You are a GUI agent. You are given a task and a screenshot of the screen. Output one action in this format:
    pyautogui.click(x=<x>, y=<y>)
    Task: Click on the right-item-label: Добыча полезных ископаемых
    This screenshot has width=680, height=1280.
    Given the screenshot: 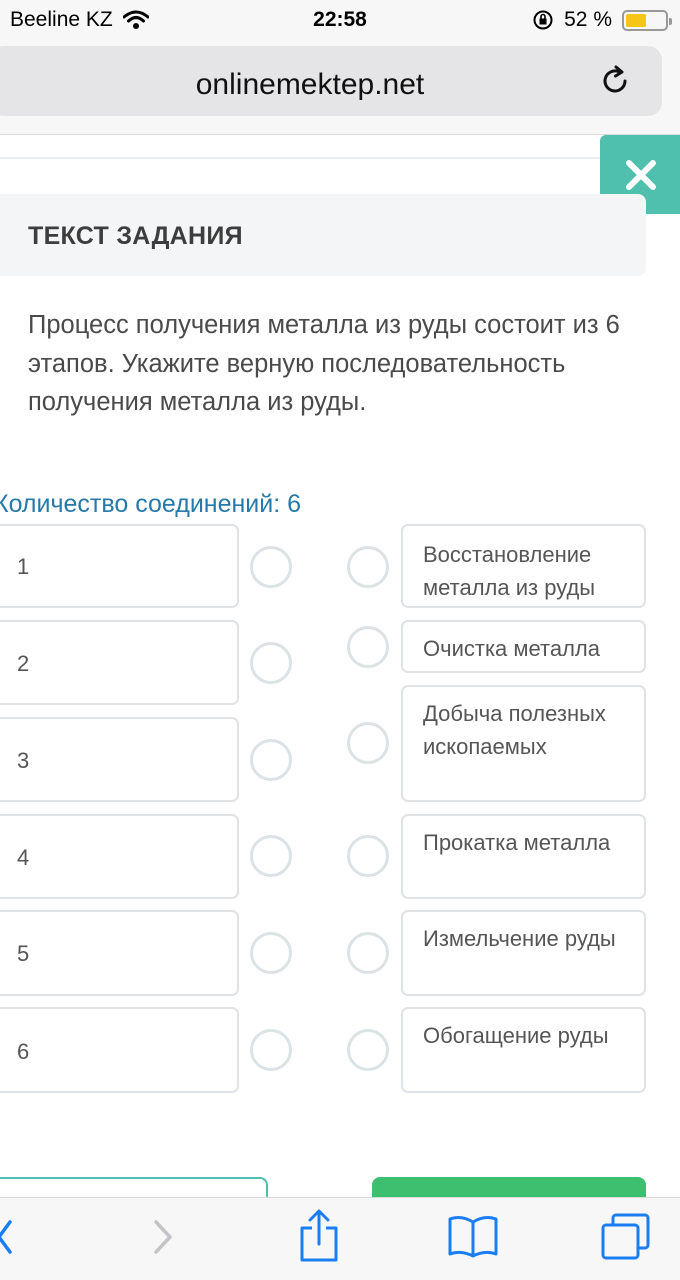 What is the action you would take?
    pyautogui.click(x=514, y=730)
    